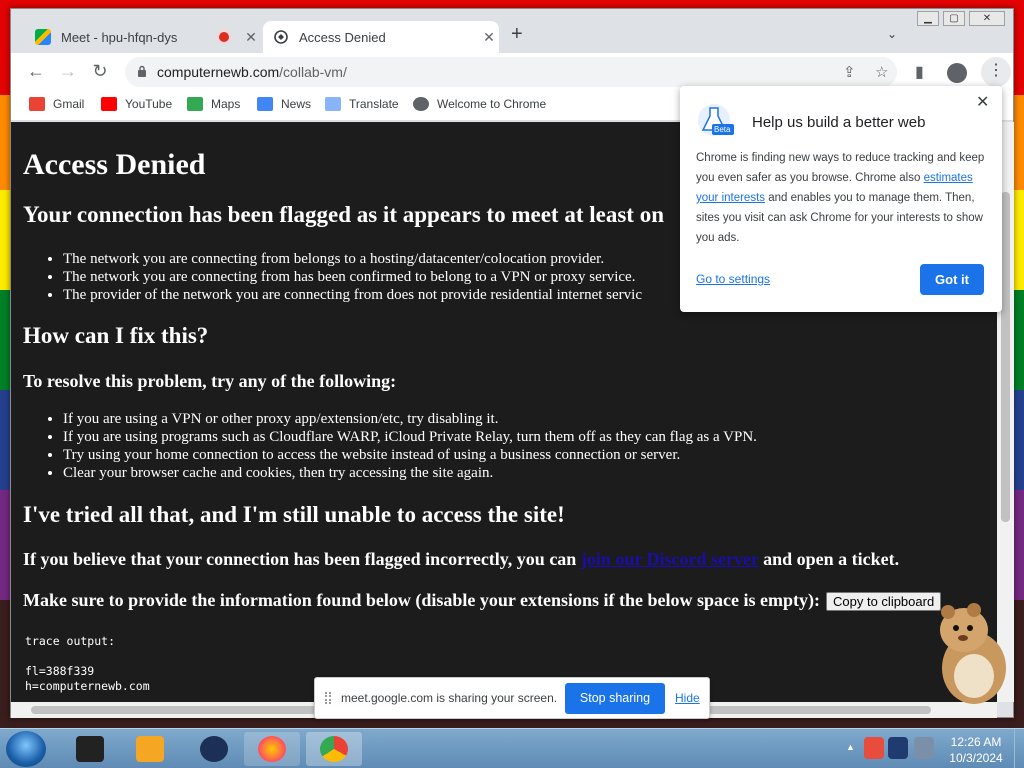  What do you see at coordinates (687, 698) in the screenshot?
I see `hide-link: Hide` at bounding box center [687, 698].